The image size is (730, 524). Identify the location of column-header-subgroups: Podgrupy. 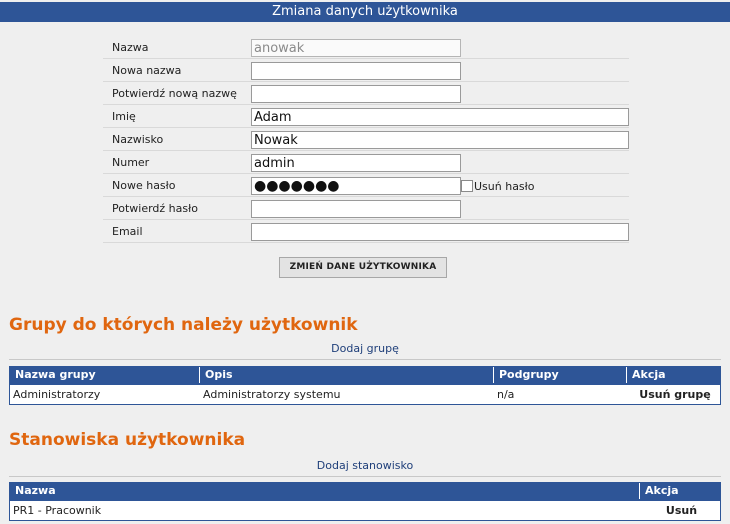
(560, 375).